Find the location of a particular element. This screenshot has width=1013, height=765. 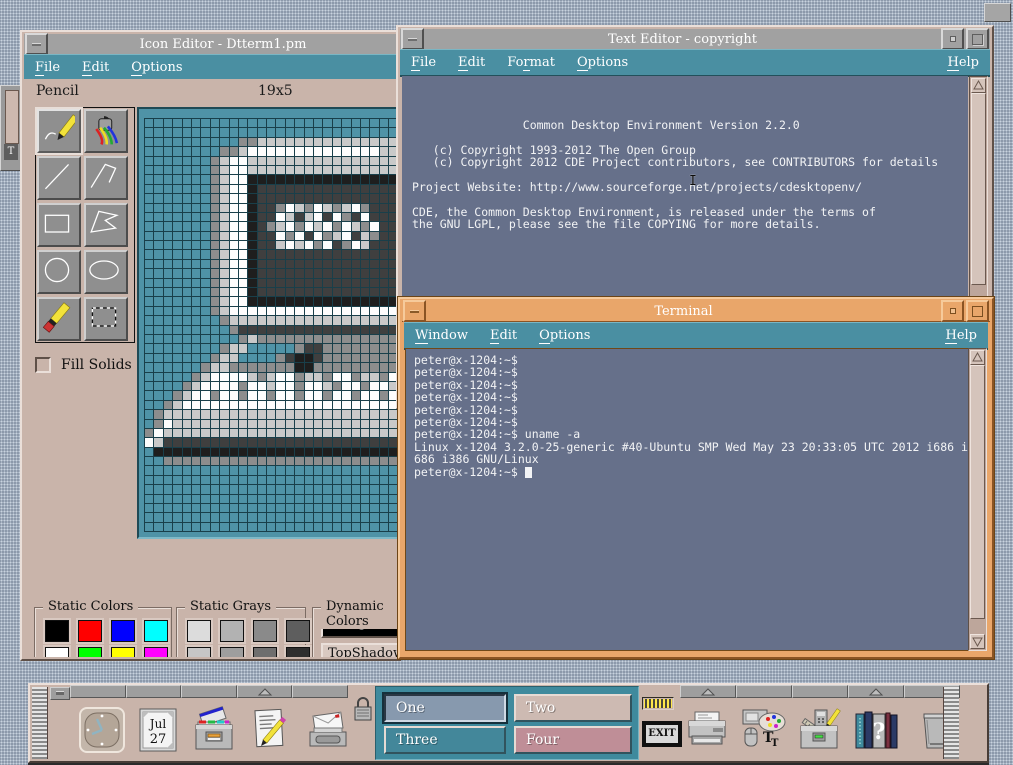

scrollbar-thumb is located at coordinates (978, 189).